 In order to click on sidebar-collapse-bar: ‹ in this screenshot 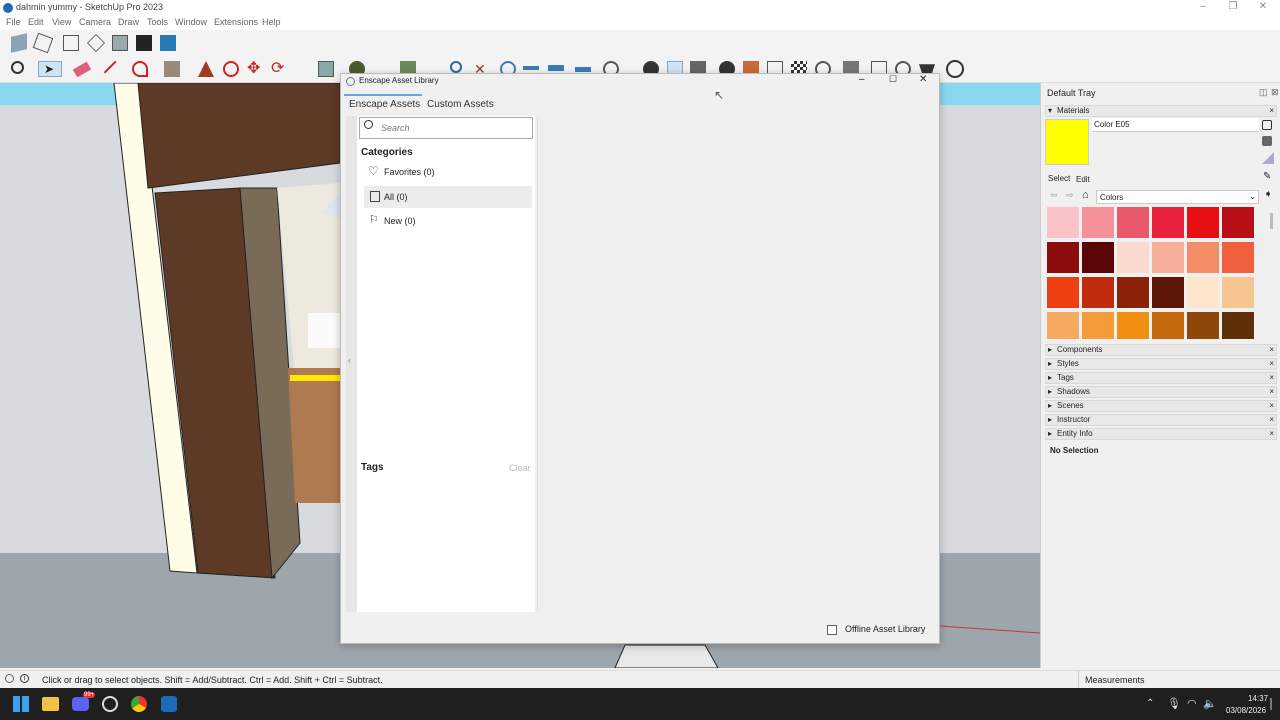, I will do `click(351, 364)`.